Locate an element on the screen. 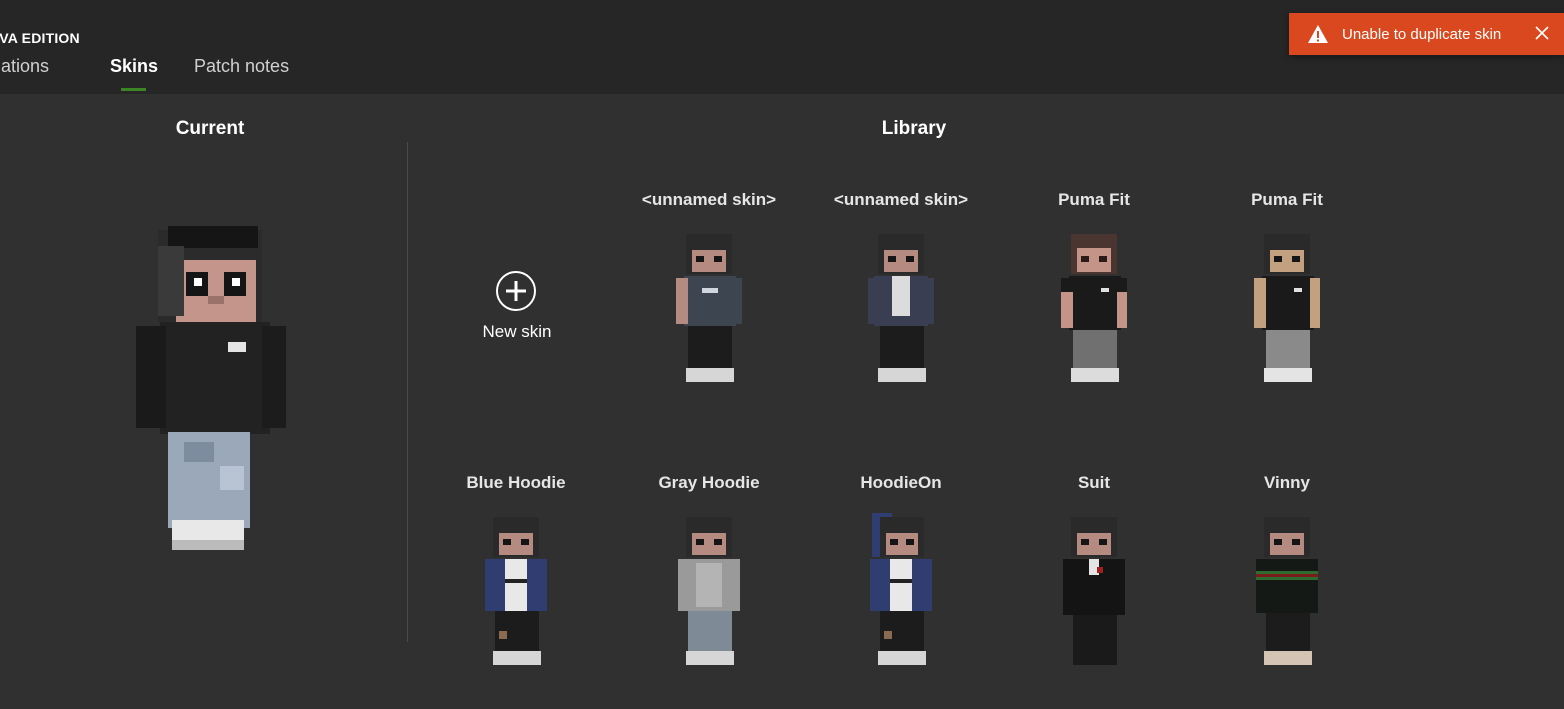  error-toast: Unable to duplicate skin is located at coordinates (1426, 34).